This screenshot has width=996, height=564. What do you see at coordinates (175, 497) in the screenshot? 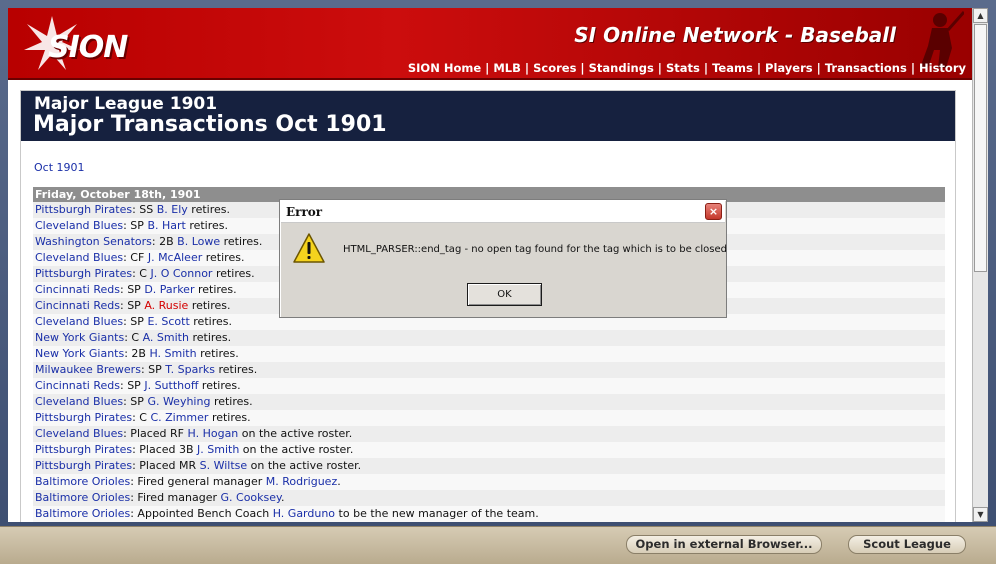
I see `transaction-text: : Fired manager` at bounding box center [175, 497].